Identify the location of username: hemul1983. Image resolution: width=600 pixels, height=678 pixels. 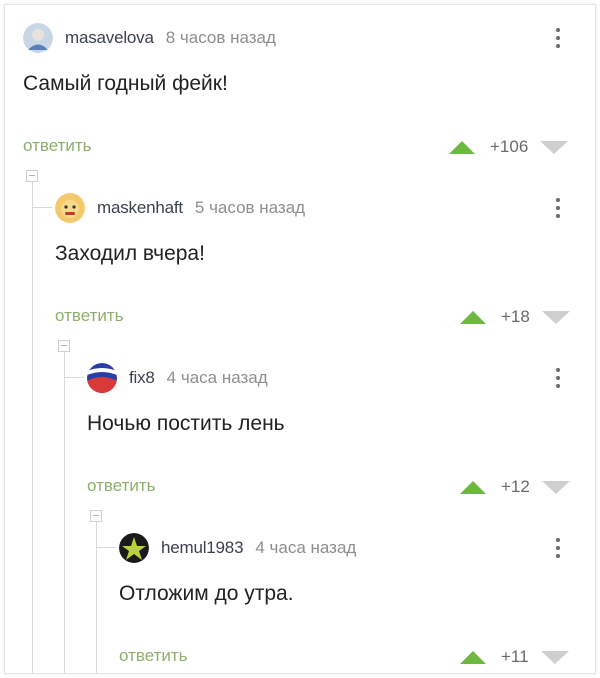
(202, 548).